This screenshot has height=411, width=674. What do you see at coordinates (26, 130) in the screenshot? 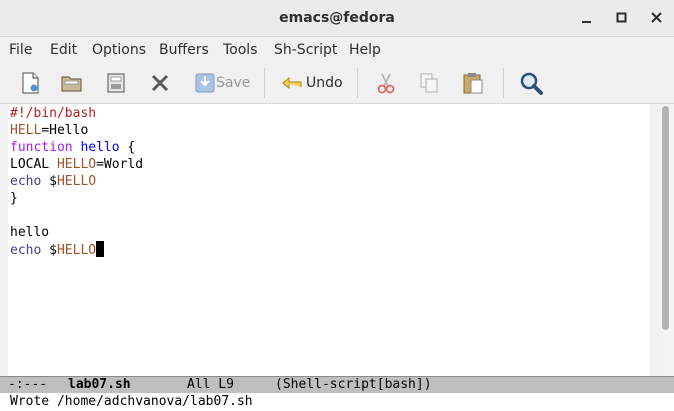
I see `code-token: HELL` at bounding box center [26, 130].